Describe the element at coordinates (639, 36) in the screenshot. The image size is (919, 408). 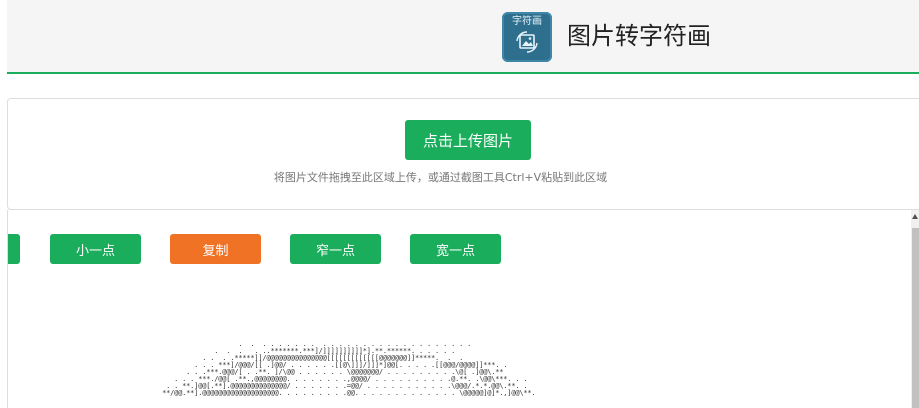
I see `page-title: 图片转字符画` at that location.